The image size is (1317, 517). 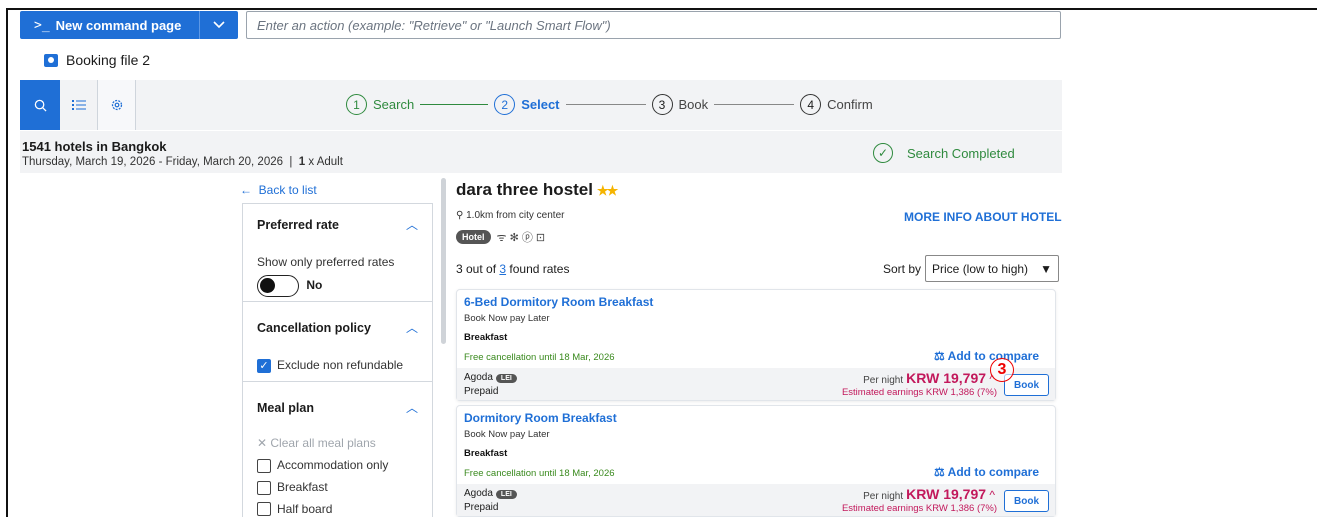 I want to click on toggle-value: No, so click(x=314, y=285).